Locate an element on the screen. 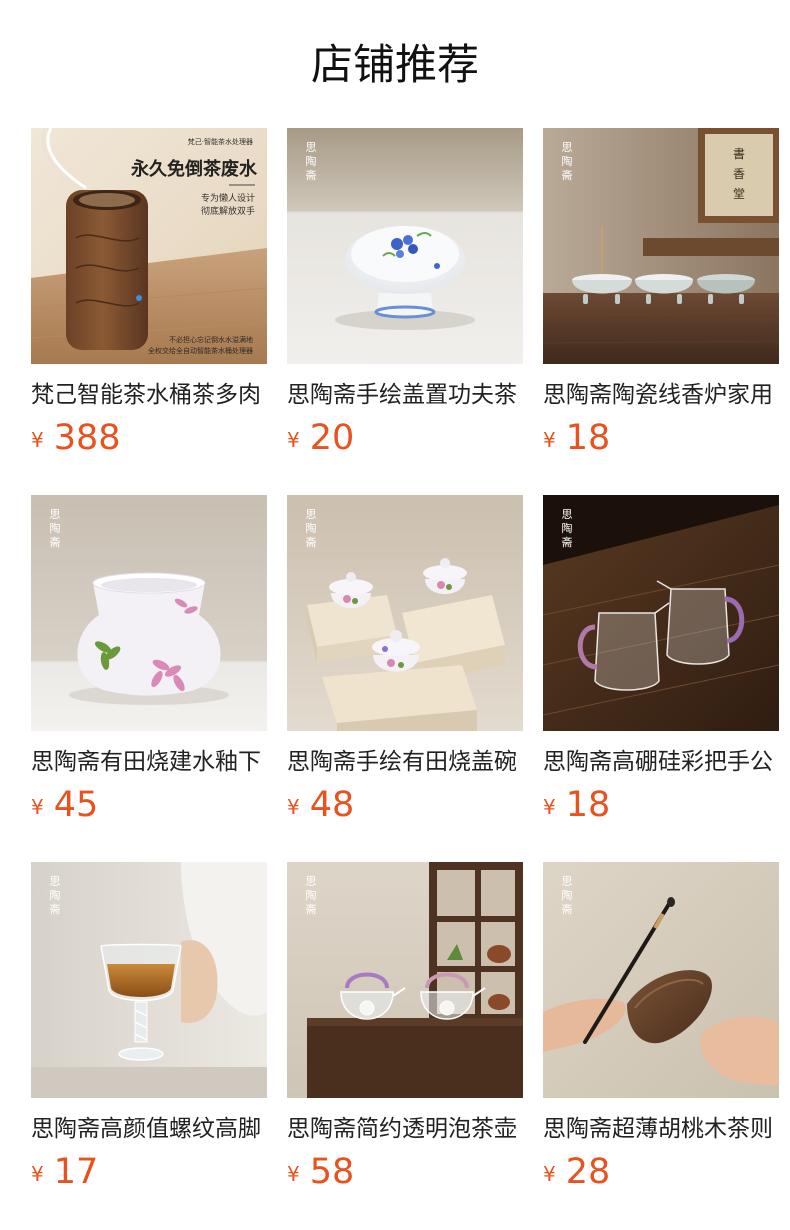 Image resolution: width=790 pixels, height=1230 pixels. product-price: ¥45 is located at coordinates (64, 805).